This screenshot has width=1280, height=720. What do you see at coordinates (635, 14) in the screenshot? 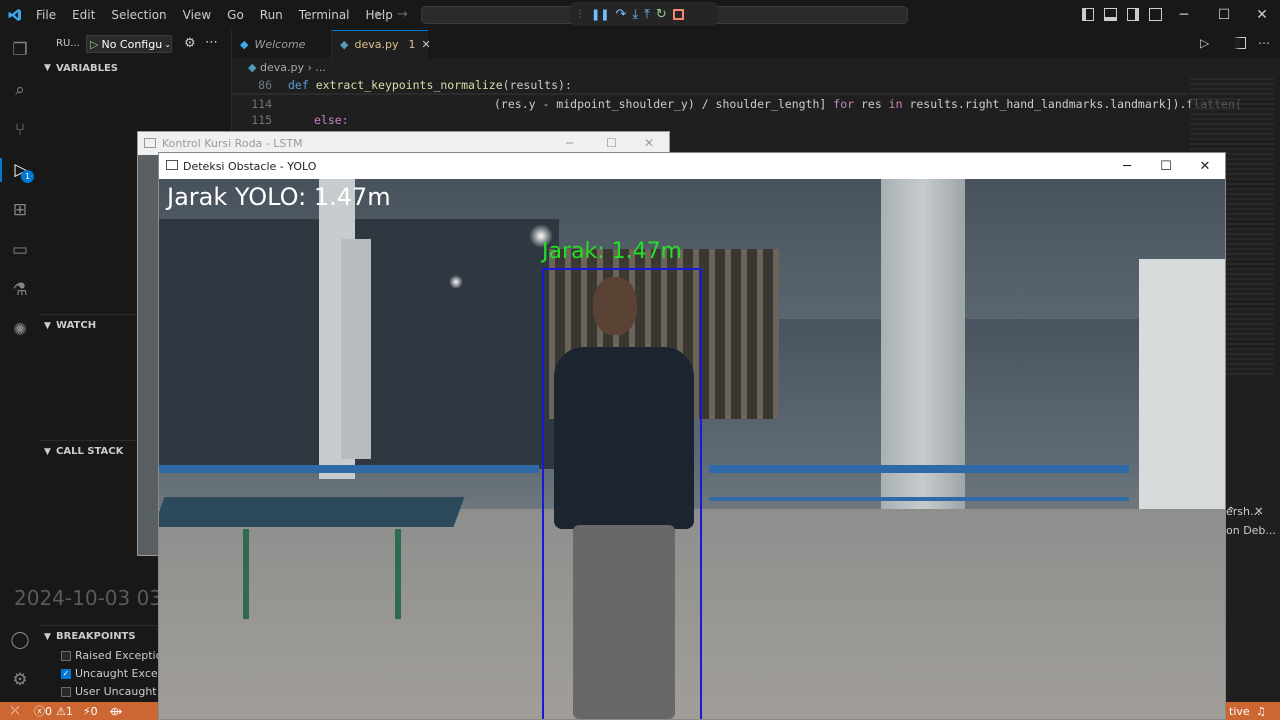
I see `step-into-icon: ⤓` at bounding box center [635, 14].